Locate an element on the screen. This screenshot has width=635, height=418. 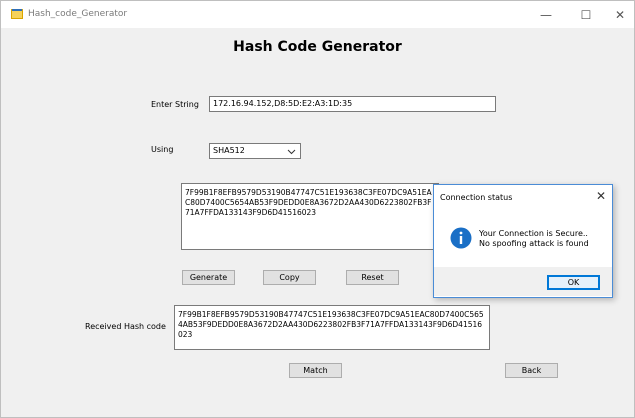
dialog-ok-button: OK is located at coordinates (573, 282).